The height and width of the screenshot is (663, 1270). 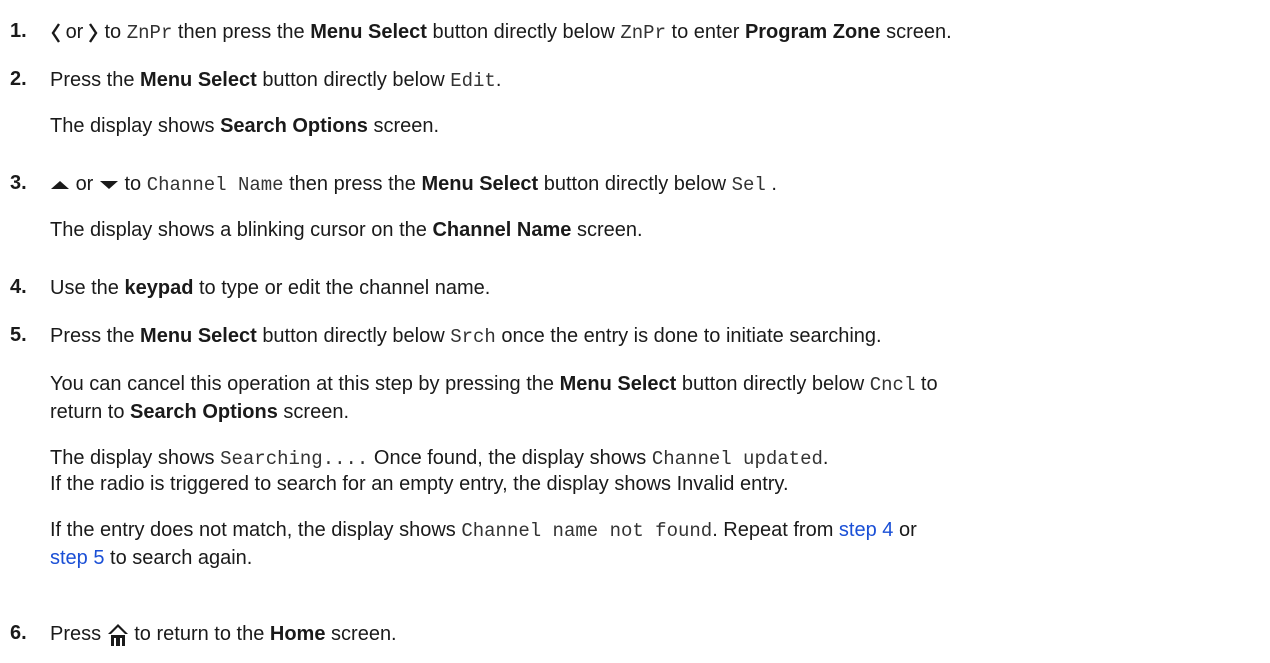 What do you see at coordinates (297, 634) in the screenshot?
I see `screen-name: Home` at bounding box center [297, 634].